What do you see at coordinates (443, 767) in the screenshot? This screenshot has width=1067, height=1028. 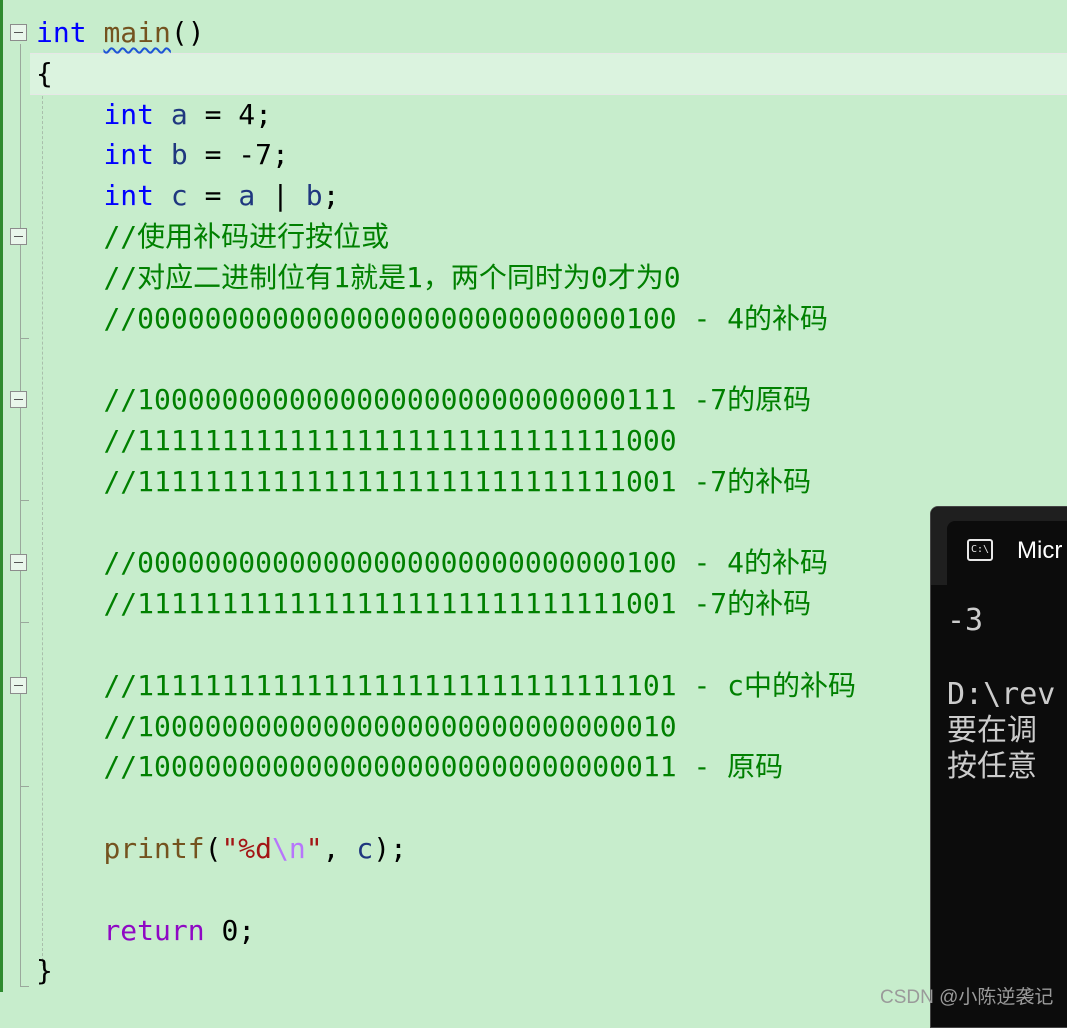 I see `code-token: //10000000000000000000000000000011 - 原码` at bounding box center [443, 767].